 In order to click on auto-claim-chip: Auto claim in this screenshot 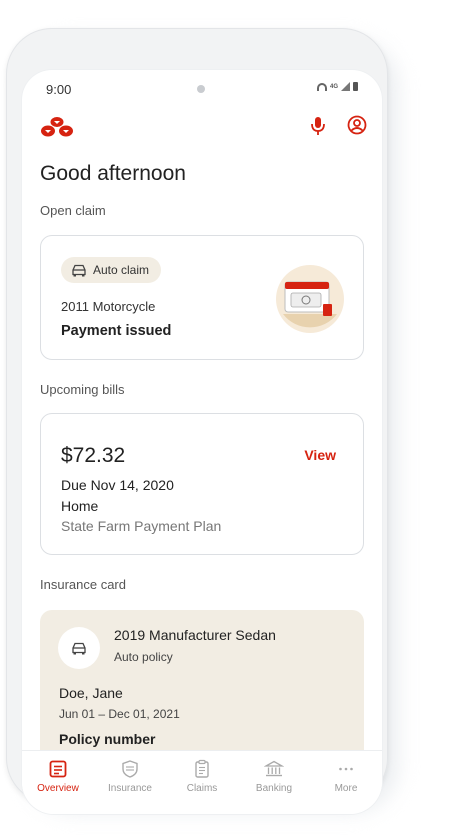, I will do `click(111, 270)`.